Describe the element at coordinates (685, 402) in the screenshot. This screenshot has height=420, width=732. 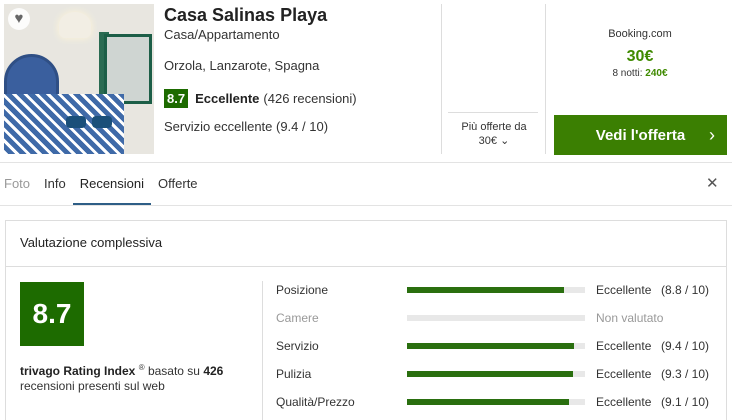
I see `category-score: (9.1 / 10)` at that location.